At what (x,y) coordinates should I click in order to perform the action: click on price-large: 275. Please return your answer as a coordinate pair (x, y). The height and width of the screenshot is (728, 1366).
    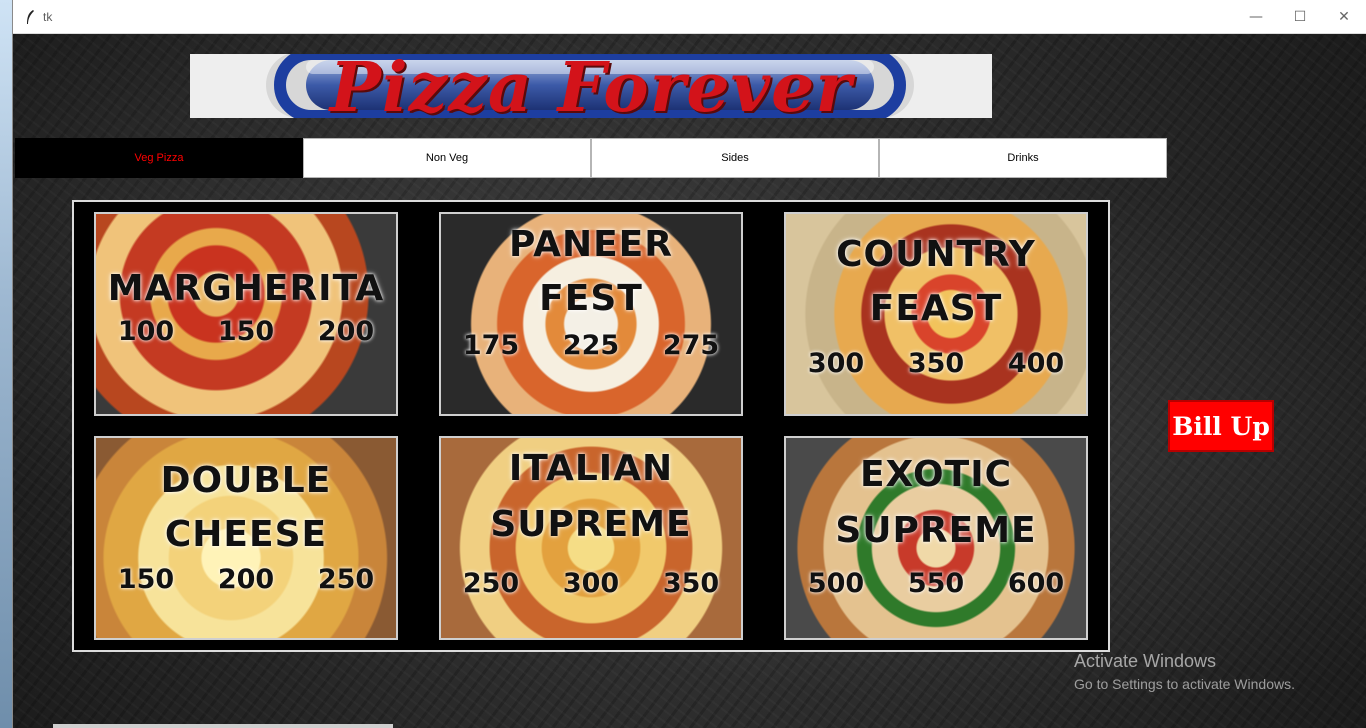
    Looking at the image, I should click on (691, 345).